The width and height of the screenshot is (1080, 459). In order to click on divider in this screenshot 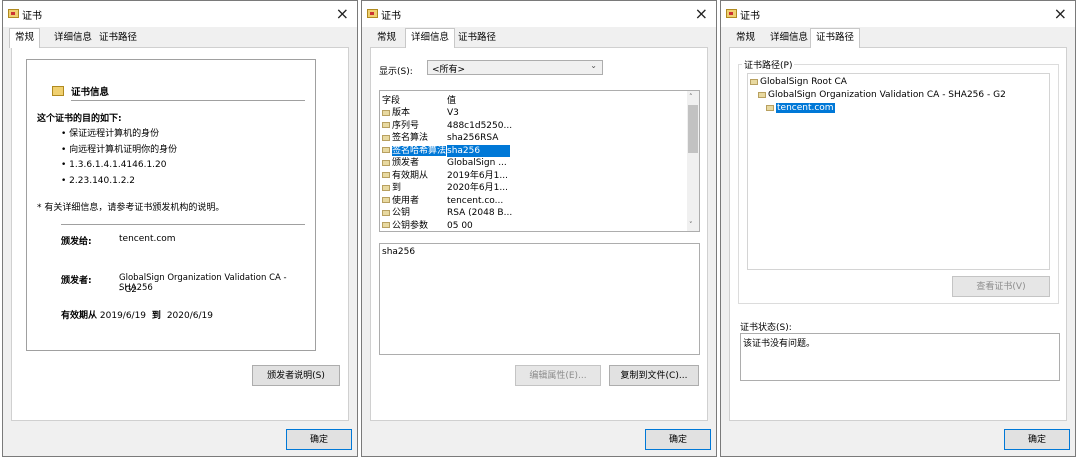, I will do `click(183, 224)`.